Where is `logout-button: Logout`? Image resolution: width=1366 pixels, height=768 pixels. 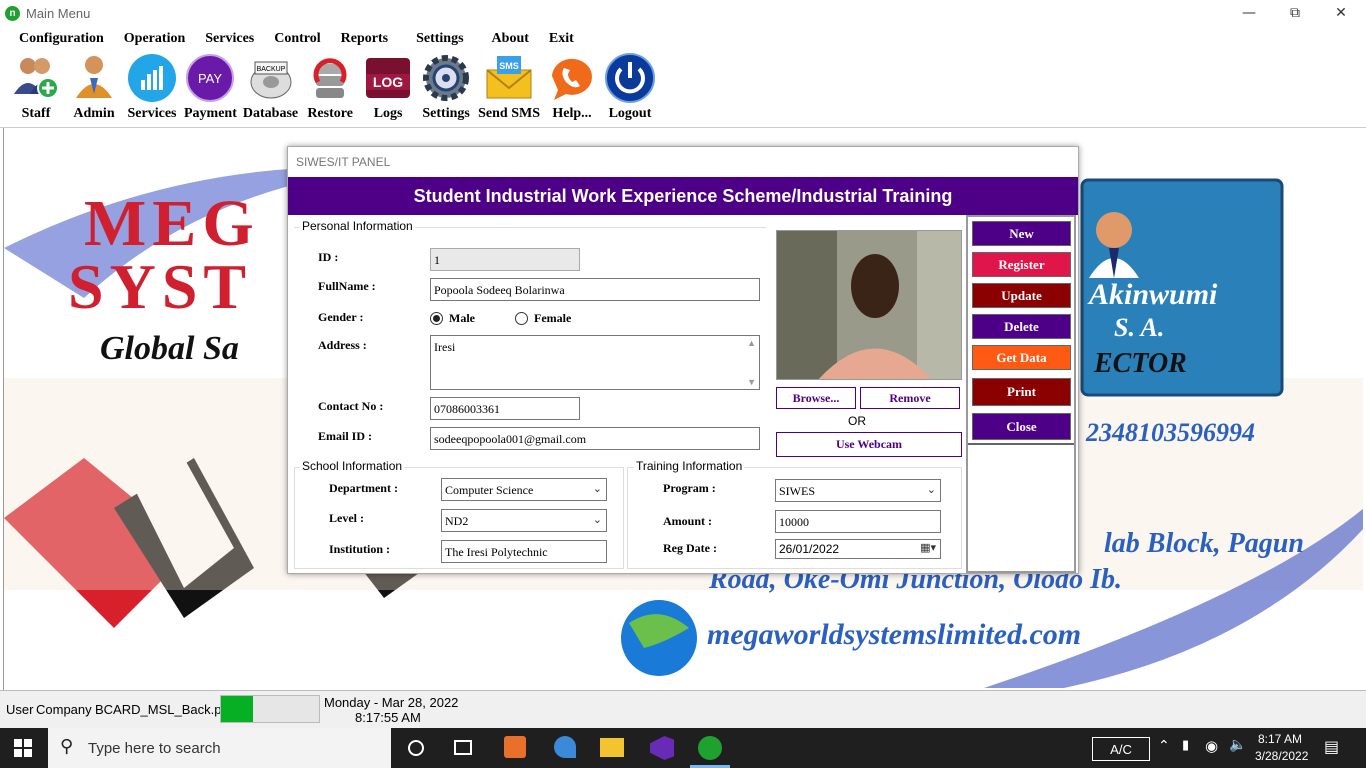
logout-button: Logout is located at coordinates (630, 89).